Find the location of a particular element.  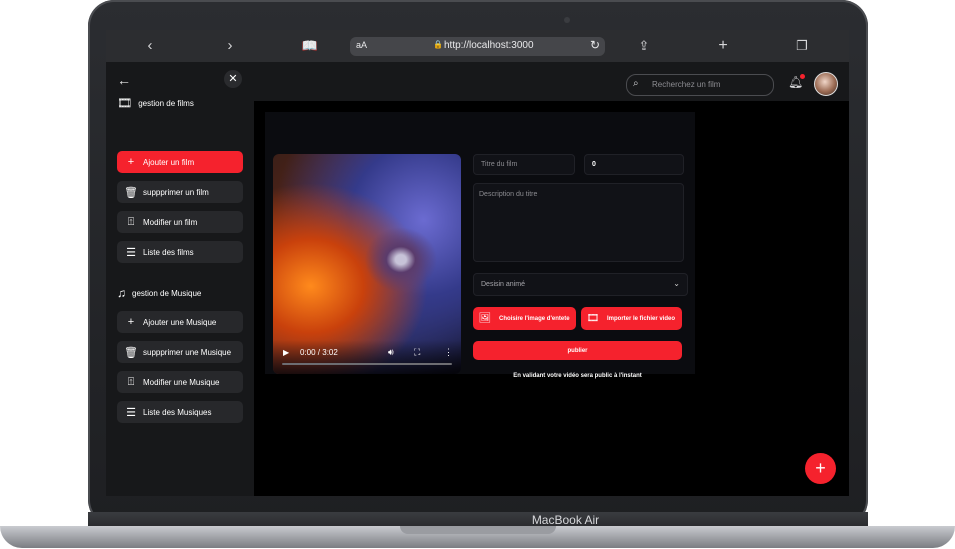

sidebar-item-label: Ajouter un film is located at coordinates (169, 162).